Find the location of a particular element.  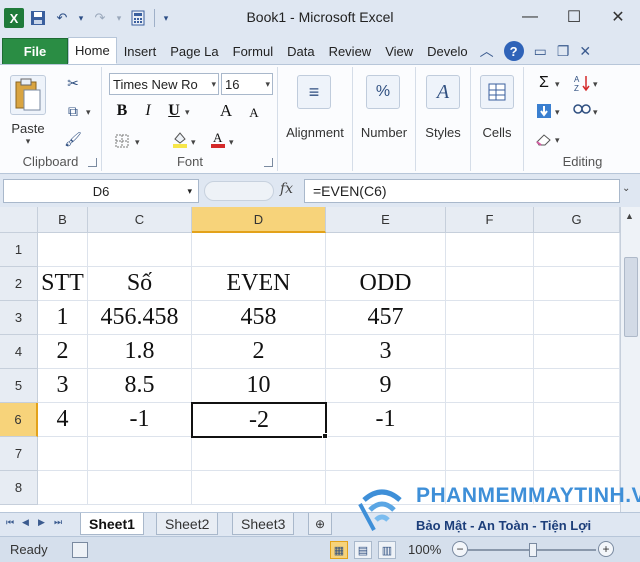

fill-icon is located at coordinates (544, 111).